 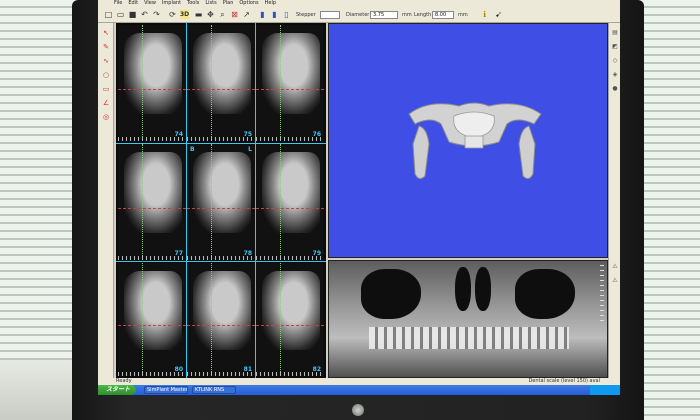 What do you see at coordinates (498, 14) in the screenshot?
I see `pointer-icon: ➹` at bounding box center [498, 14].